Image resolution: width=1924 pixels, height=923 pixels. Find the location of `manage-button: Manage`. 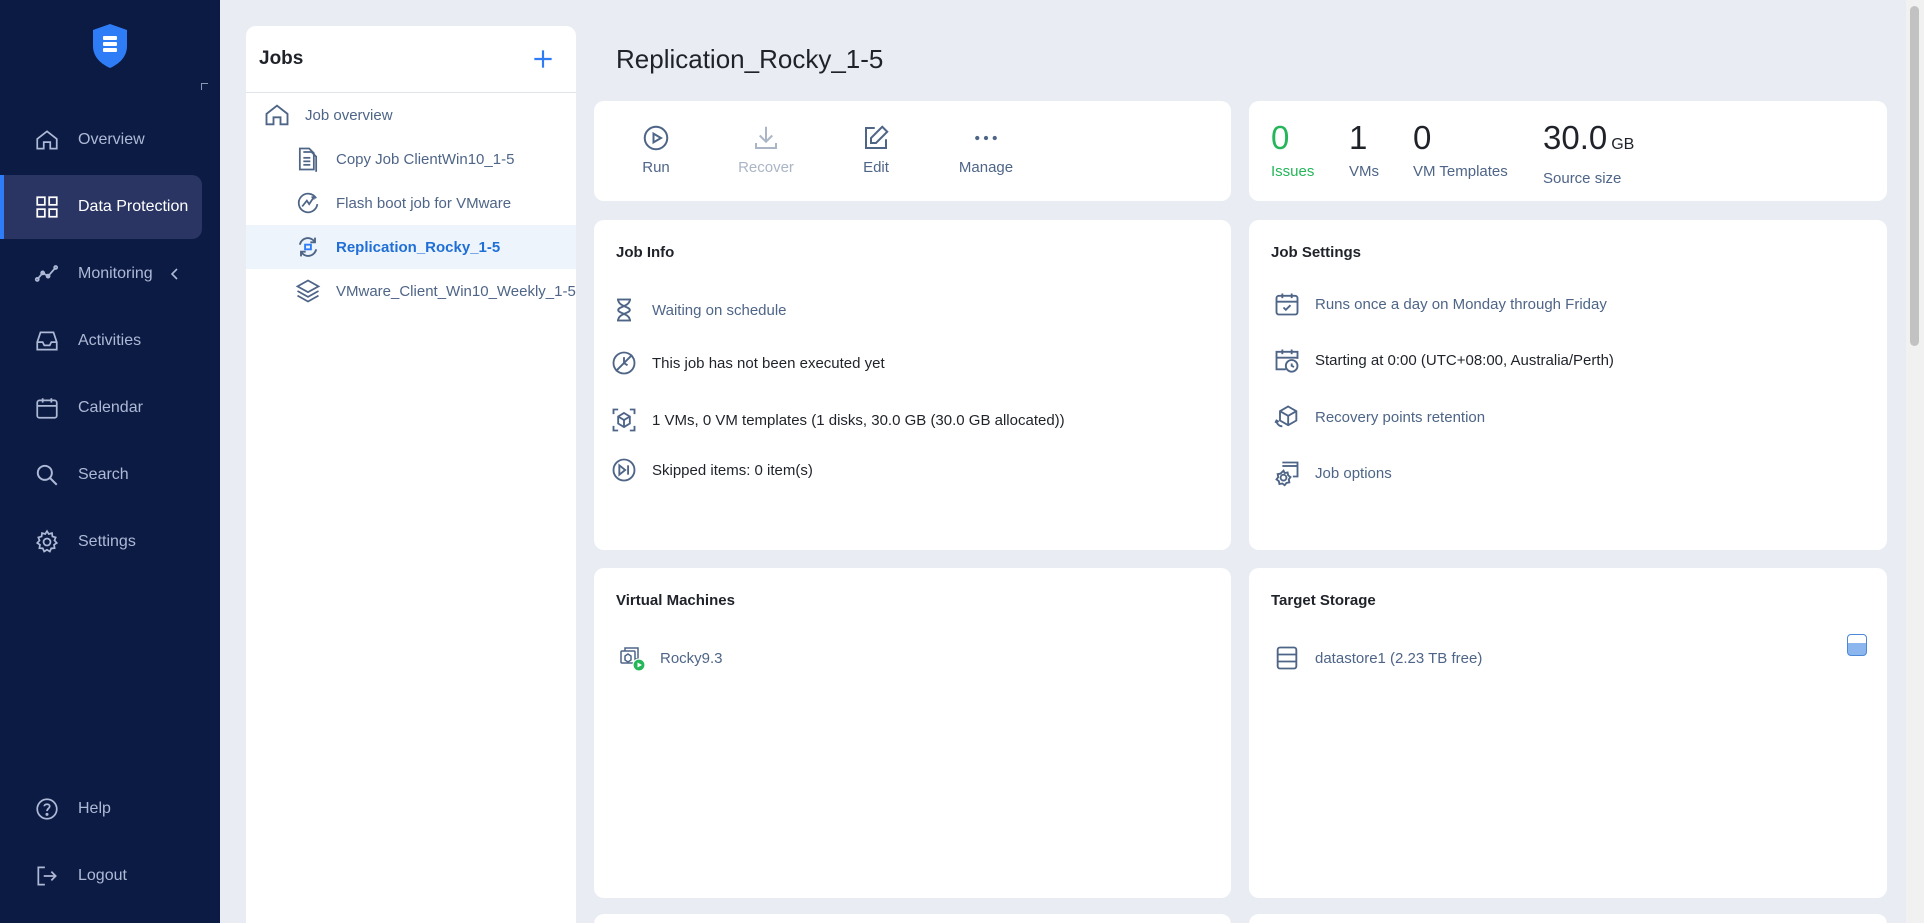

manage-button: Manage is located at coordinates (986, 149).